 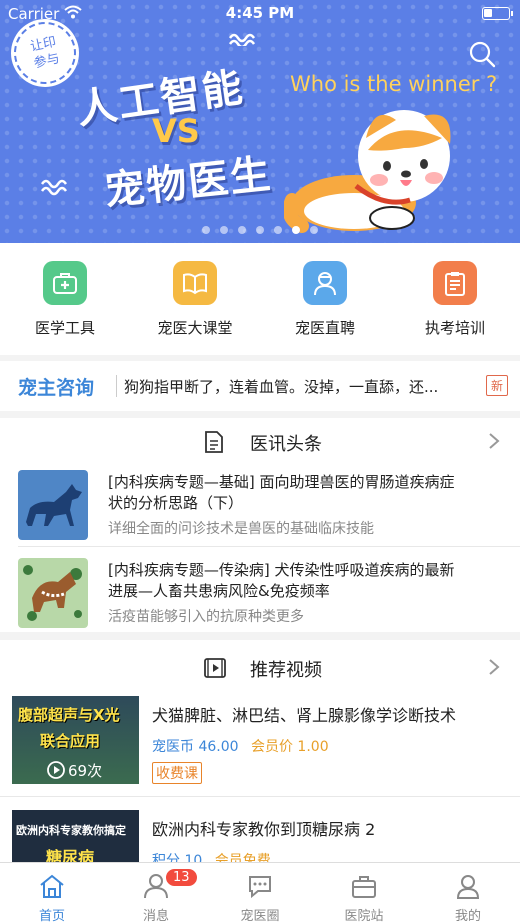 I want to click on tool-label: 执考培训, so click(x=454, y=328).